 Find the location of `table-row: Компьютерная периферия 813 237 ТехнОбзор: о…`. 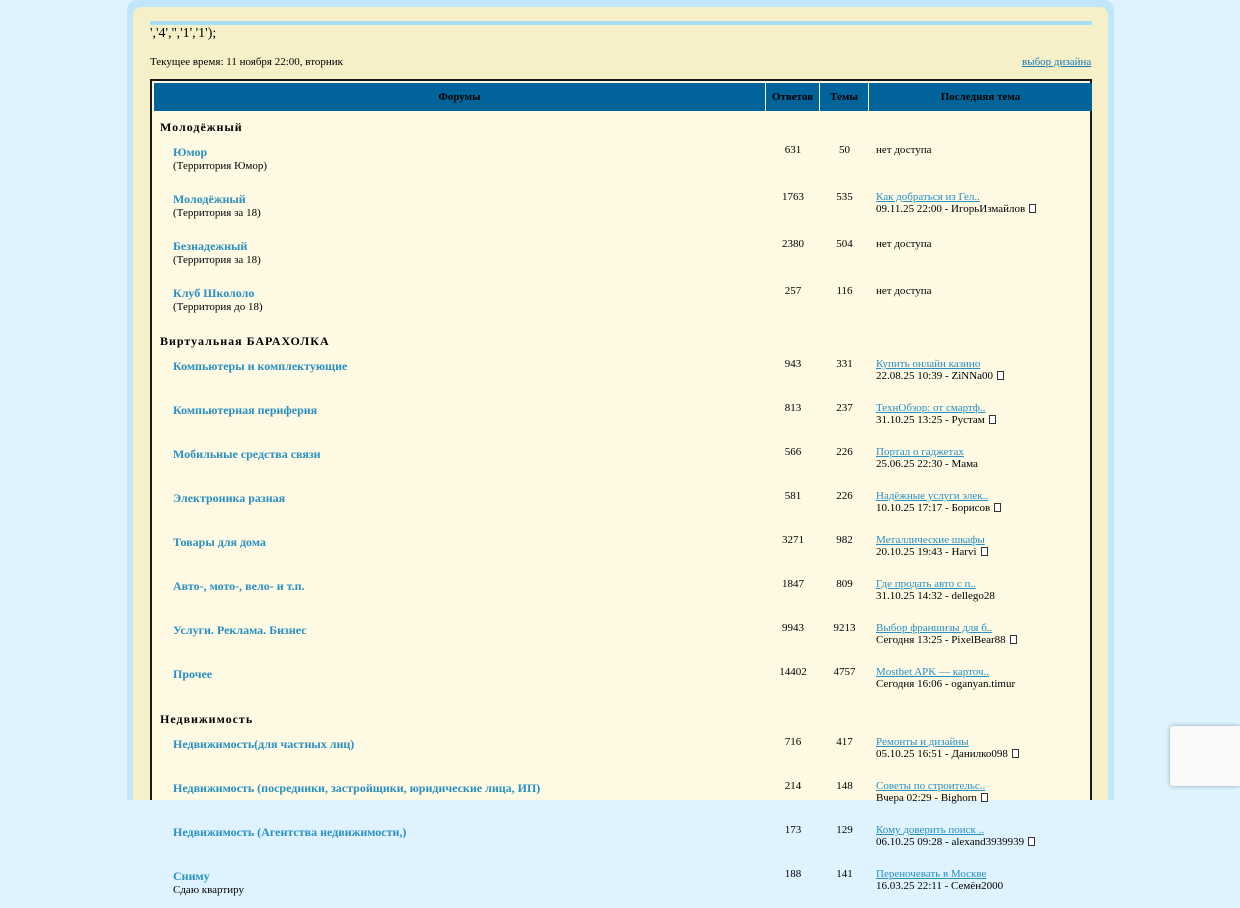

table-row: Компьютерная периферия 813 237 ТехнОбзор: о… is located at coordinates (623, 417).